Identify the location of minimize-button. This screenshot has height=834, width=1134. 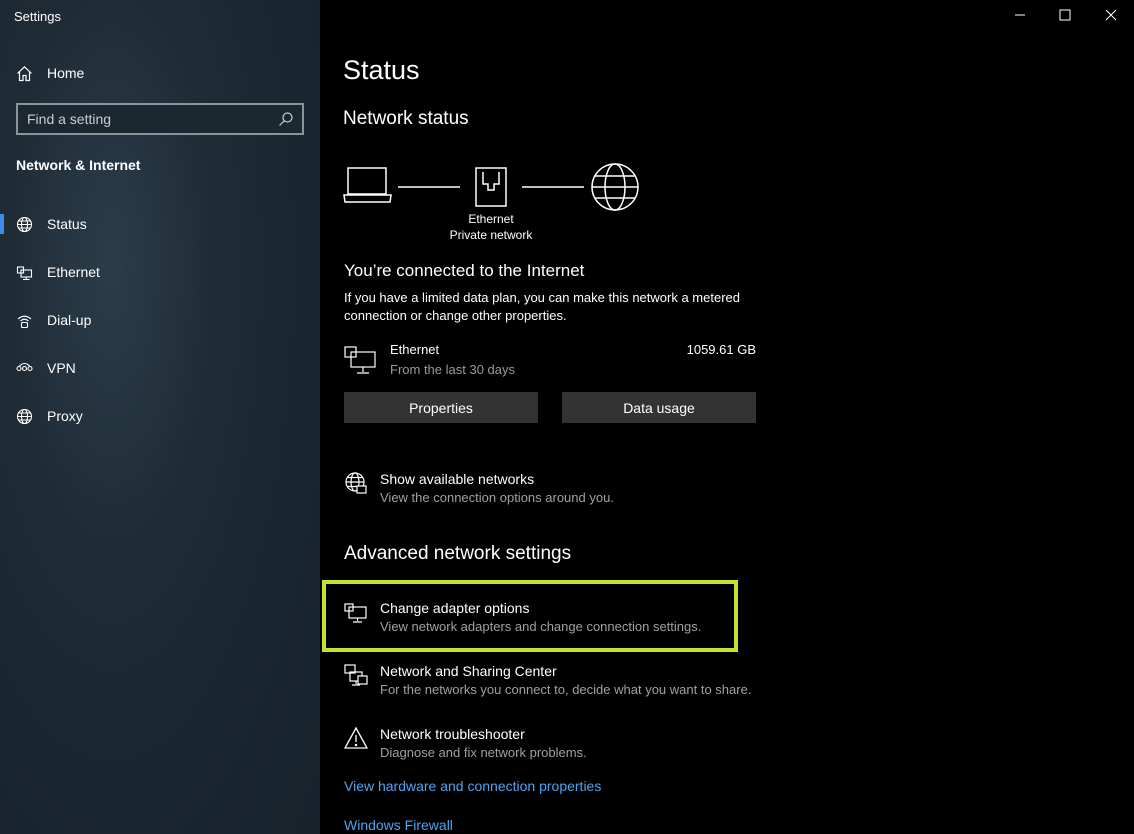
(1020, 15).